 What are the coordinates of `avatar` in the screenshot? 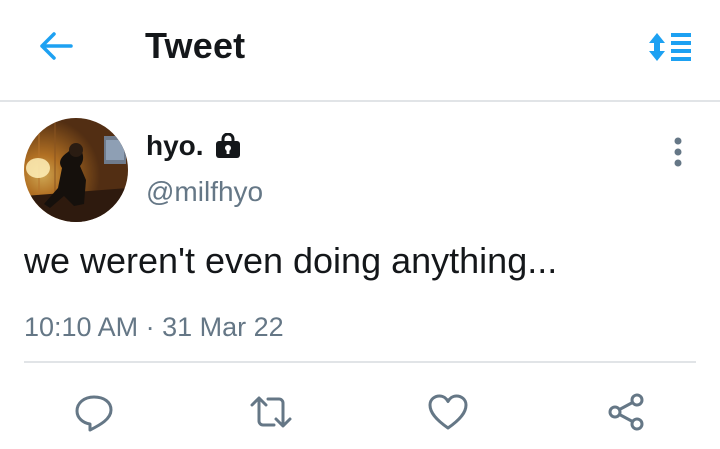 It's located at (76, 170).